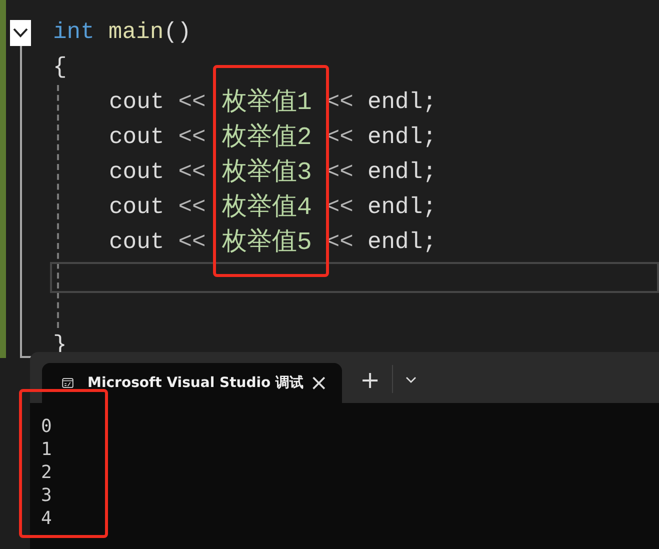 The height and width of the screenshot is (549, 659). Describe the element at coordinates (46, 495) in the screenshot. I see `output-line: 3` at that location.